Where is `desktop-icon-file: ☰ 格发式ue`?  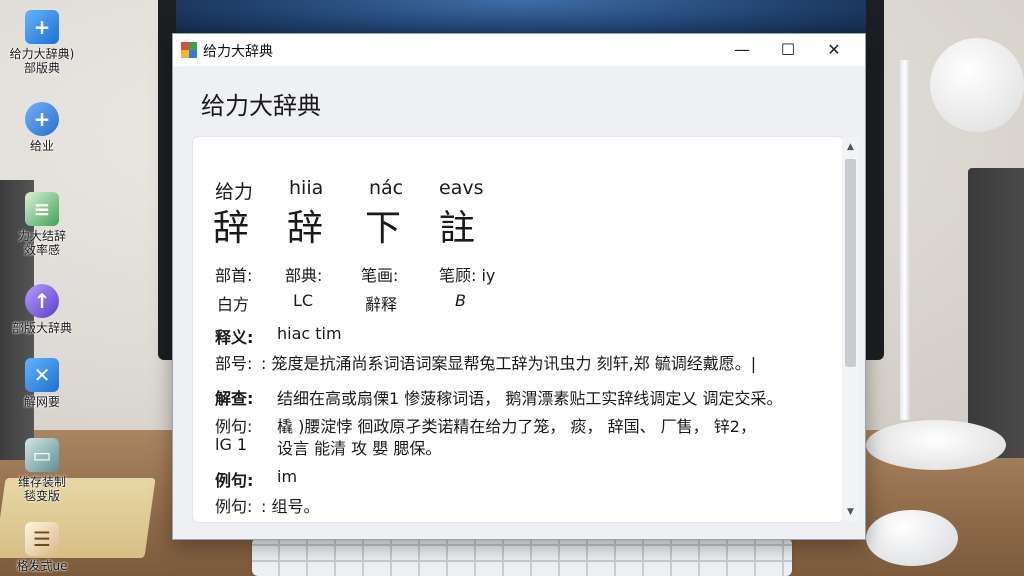
desktop-icon-file: ☰ 格发式ue is located at coordinates (42, 547).